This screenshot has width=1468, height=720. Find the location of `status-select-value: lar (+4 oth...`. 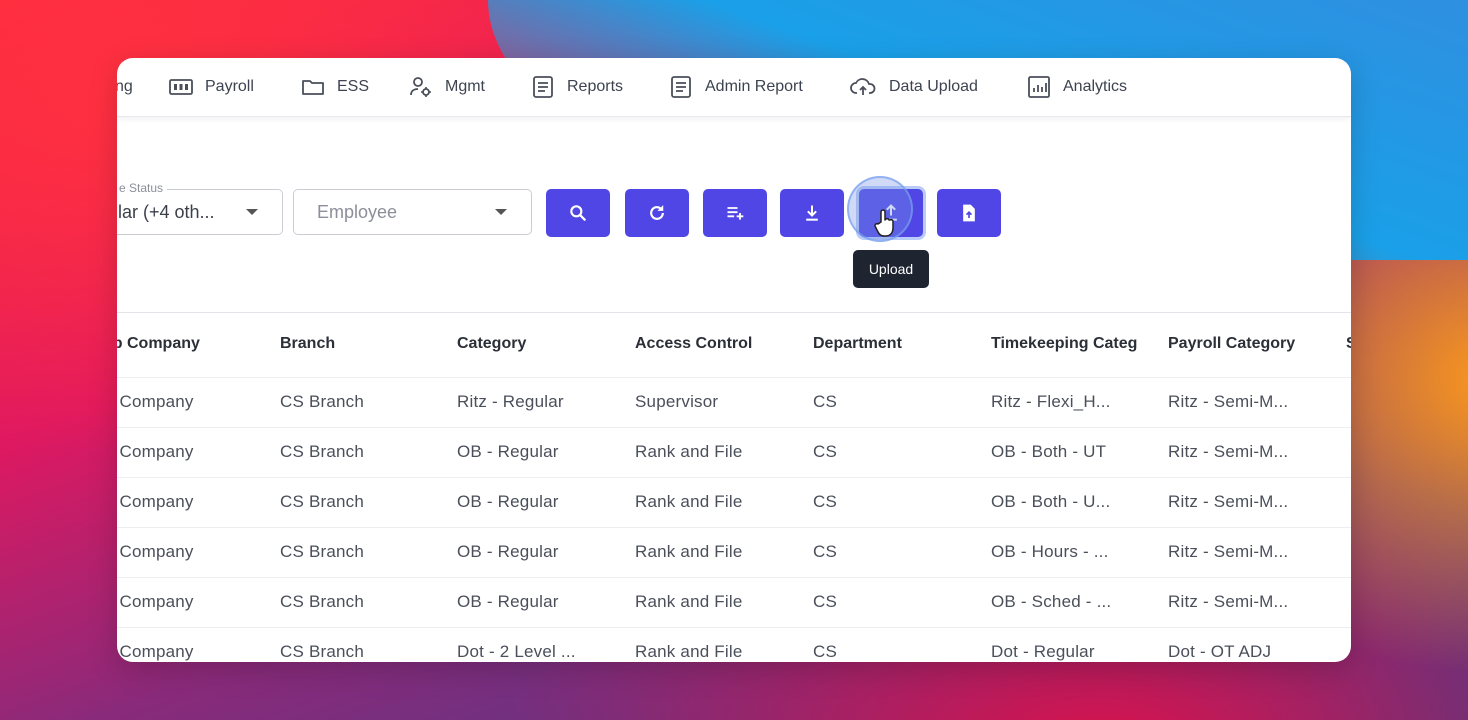

status-select-value: lar (+4 oth... is located at coordinates (166, 211).